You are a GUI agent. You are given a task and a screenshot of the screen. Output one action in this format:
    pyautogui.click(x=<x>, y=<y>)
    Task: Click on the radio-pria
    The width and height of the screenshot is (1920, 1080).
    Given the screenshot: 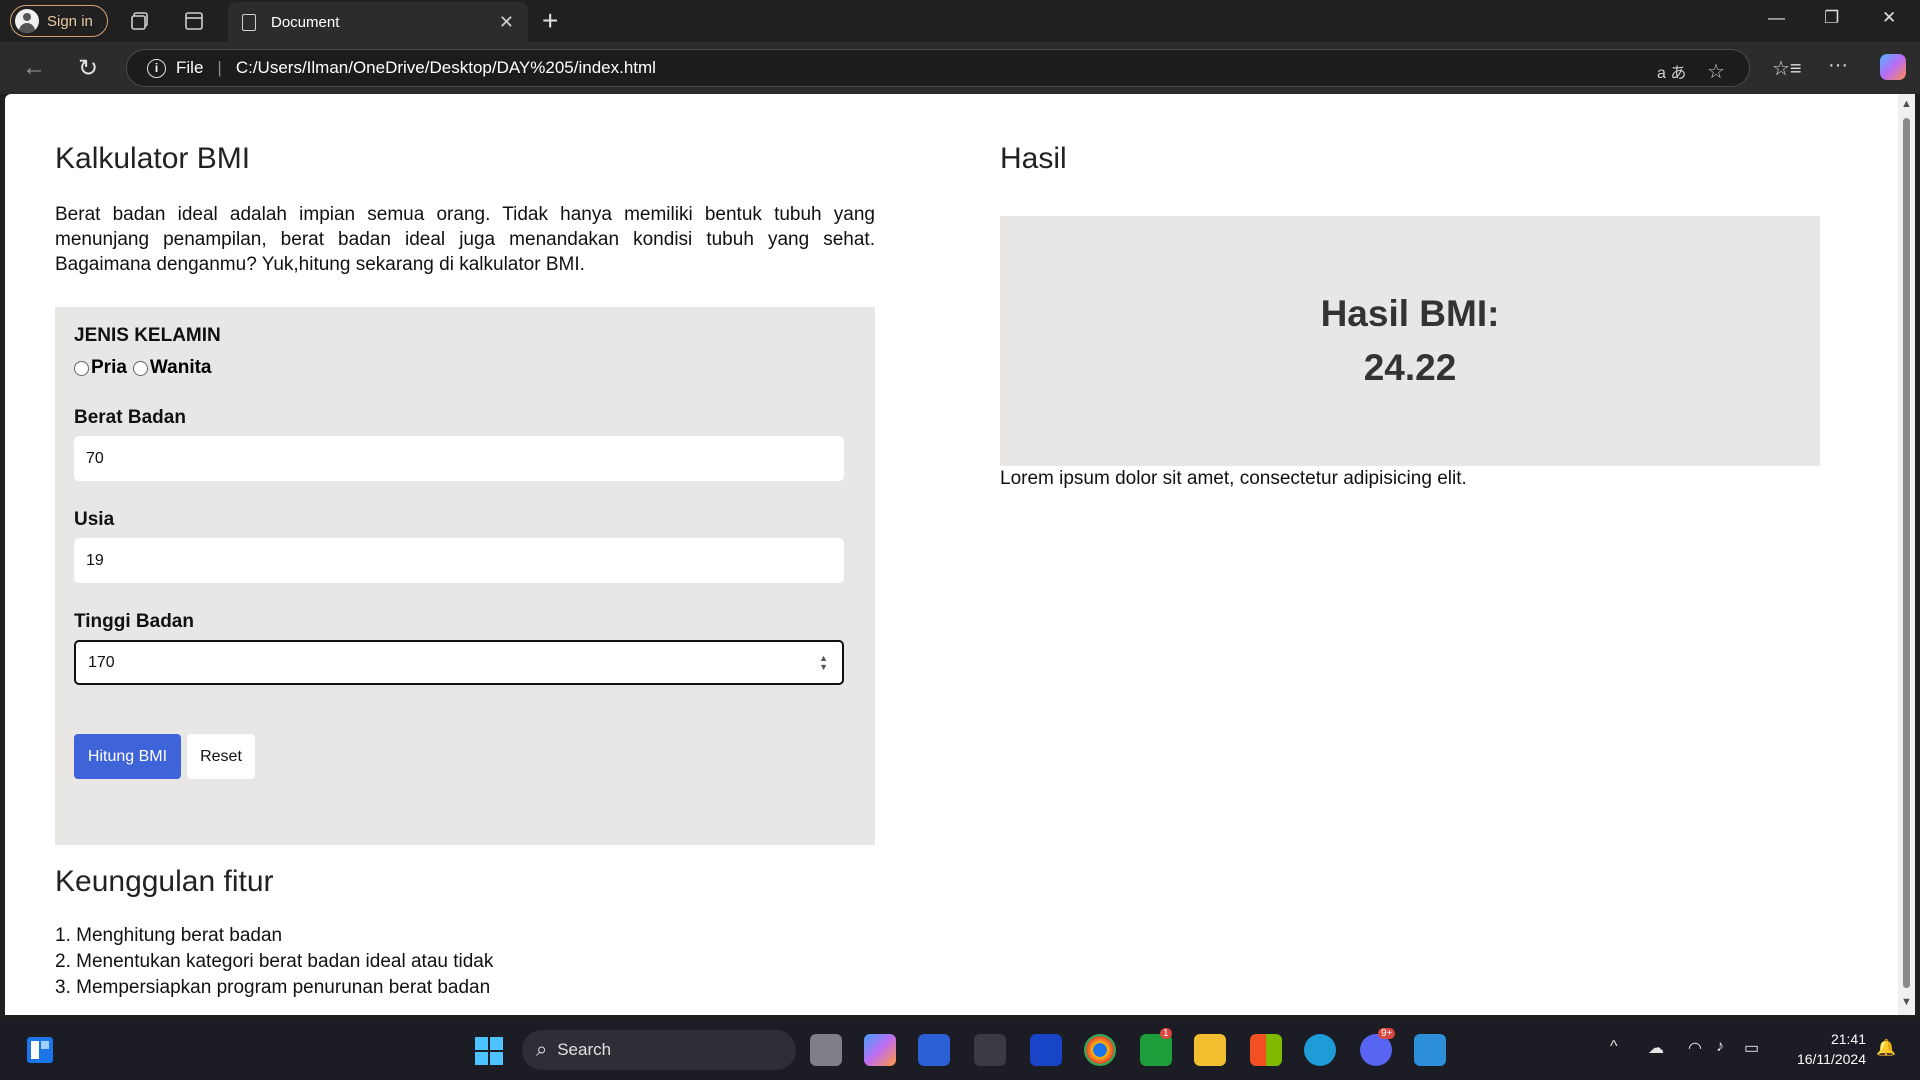 What is the action you would take?
    pyautogui.click(x=81, y=368)
    